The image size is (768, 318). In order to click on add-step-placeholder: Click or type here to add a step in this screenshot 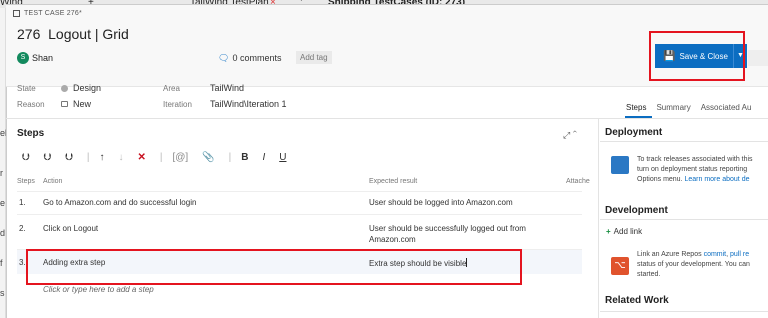, I will do `click(98, 289)`.